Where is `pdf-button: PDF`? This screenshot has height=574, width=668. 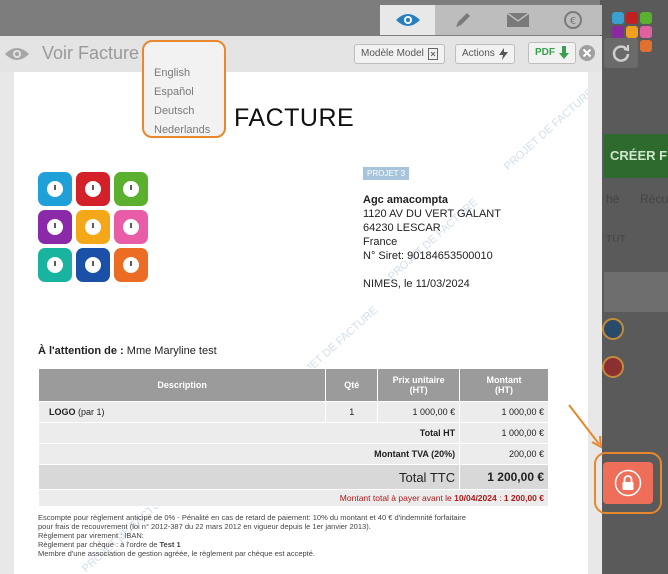
pdf-button: PDF is located at coordinates (552, 53).